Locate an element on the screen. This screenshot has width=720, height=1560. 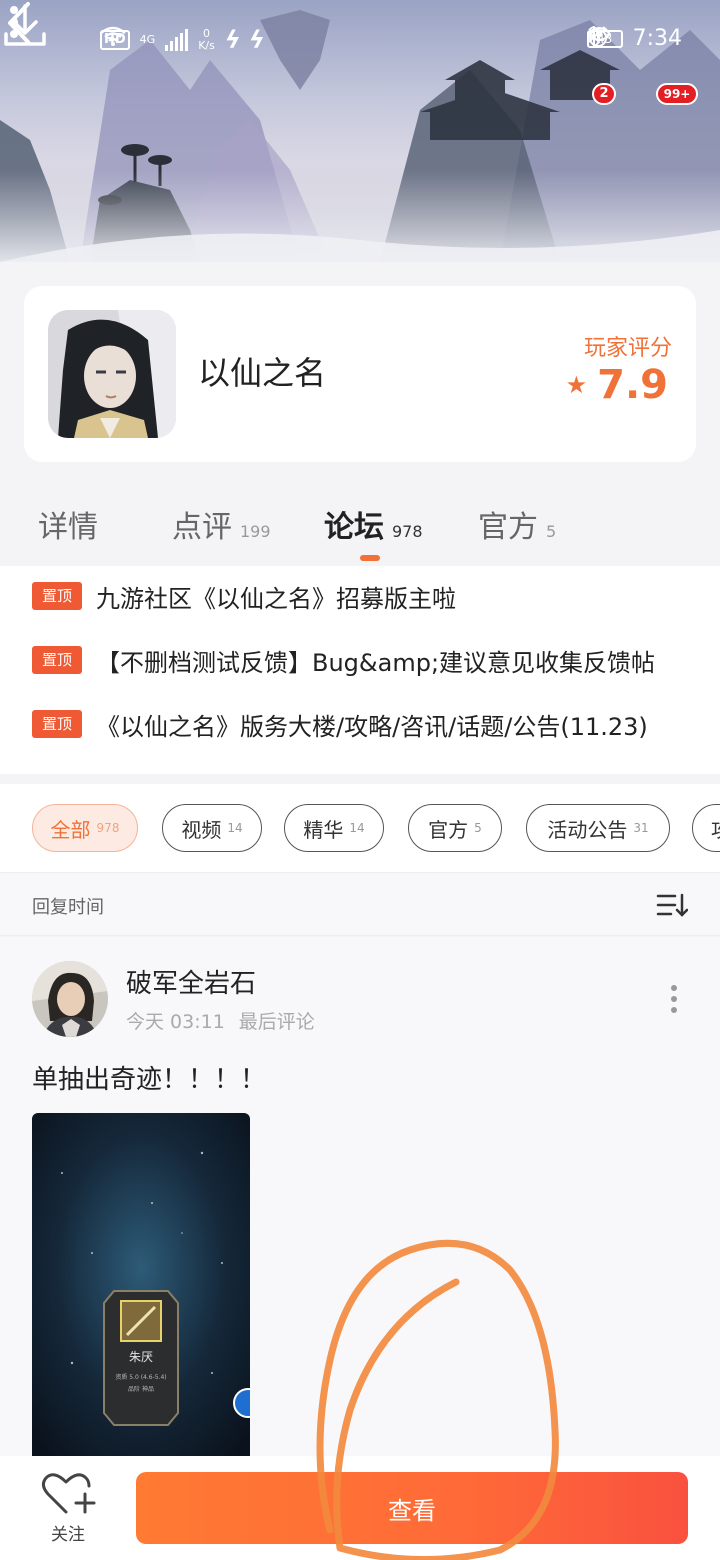
star-icon: ★ is located at coordinates (576, 385).